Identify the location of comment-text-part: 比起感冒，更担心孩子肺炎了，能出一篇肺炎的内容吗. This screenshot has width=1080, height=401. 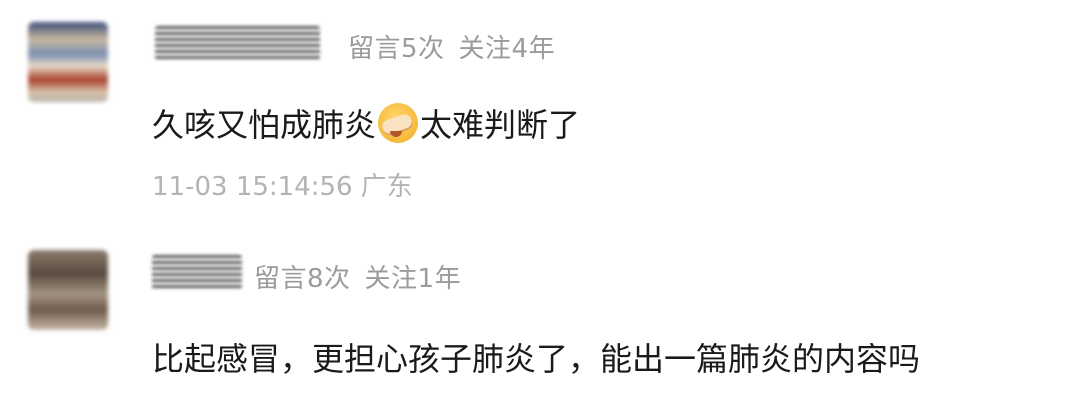
(536, 359).